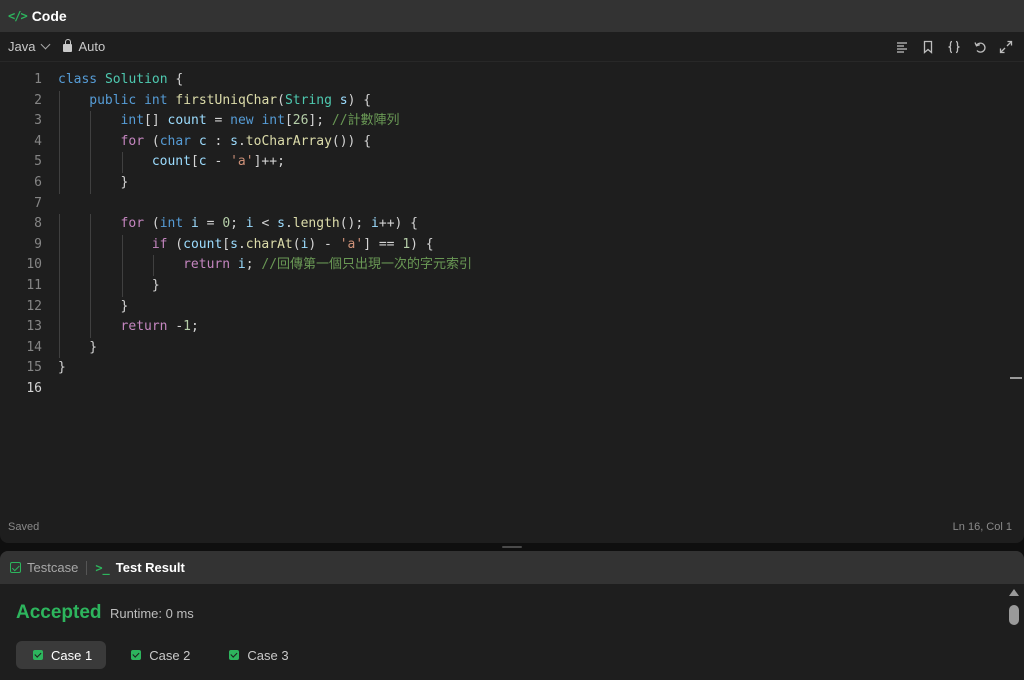 This screenshot has width=1024, height=680. I want to click on tab-code: </> Code, so click(37, 16).